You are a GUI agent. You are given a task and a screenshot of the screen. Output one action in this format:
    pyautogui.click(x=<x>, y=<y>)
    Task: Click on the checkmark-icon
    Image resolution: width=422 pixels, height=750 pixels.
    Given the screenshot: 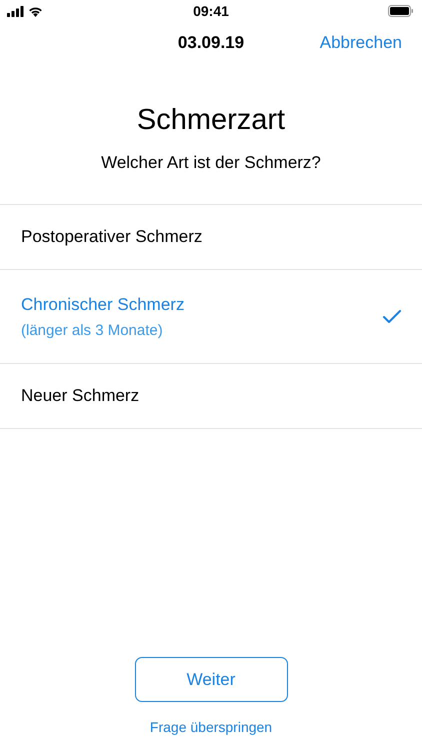 What is the action you would take?
    pyautogui.click(x=392, y=316)
    